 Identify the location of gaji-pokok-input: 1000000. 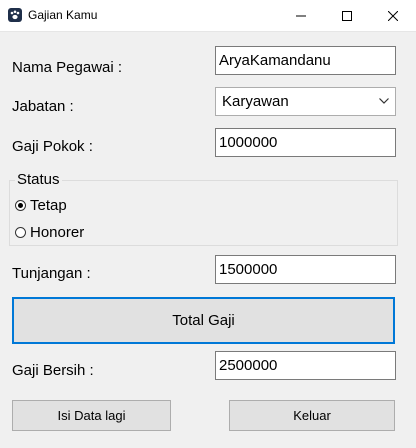
(305, 142).